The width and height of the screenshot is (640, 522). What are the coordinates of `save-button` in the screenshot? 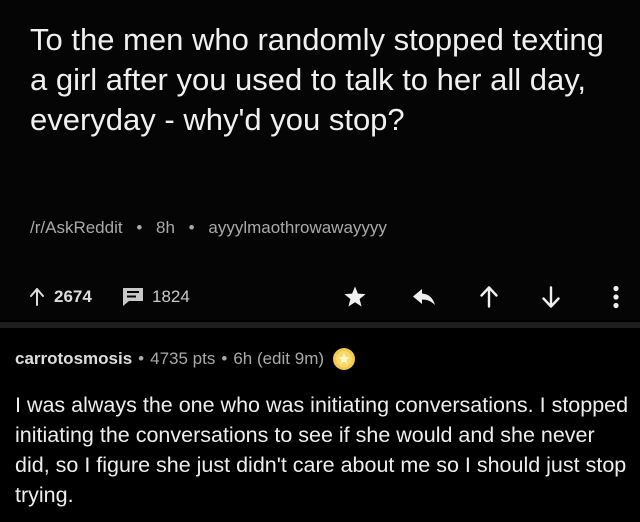 It's located at (355, 297).